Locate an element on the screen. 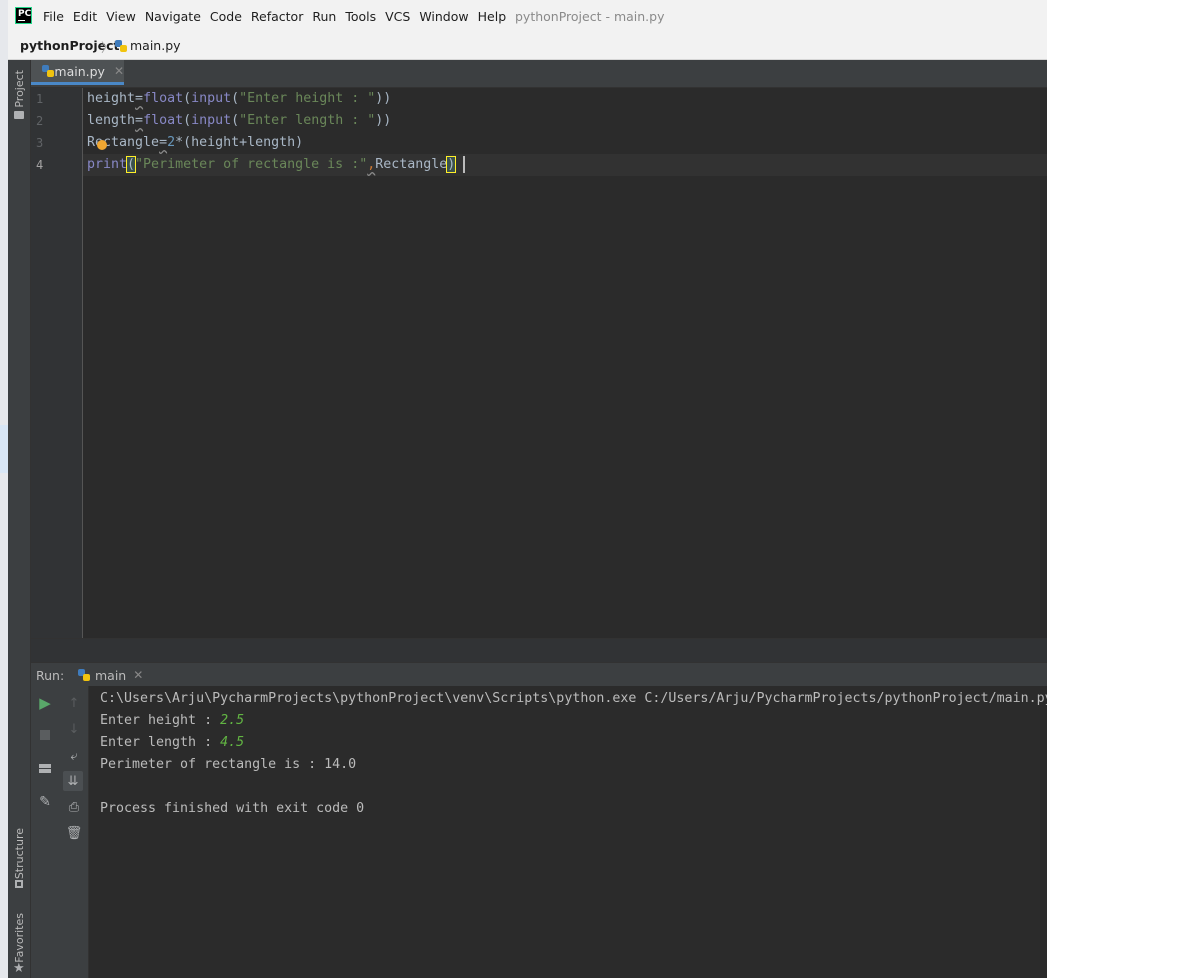 This screenshot has height=978, width=1200. menu-run: Run is located at coordinates (324, 16).